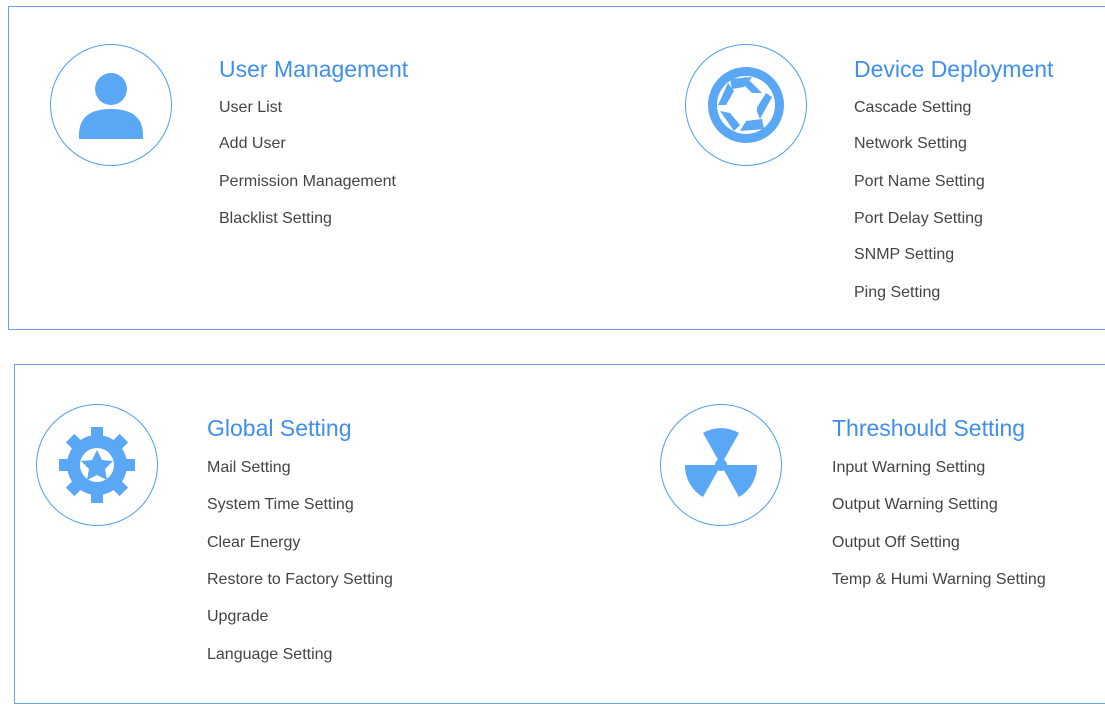 The width and height of the screenshot is (1105, 704). What do you see at coordinates (250, 108) in the screenshot?
I see `menu-item-user-list: User List` at bounding box center [250, 108].